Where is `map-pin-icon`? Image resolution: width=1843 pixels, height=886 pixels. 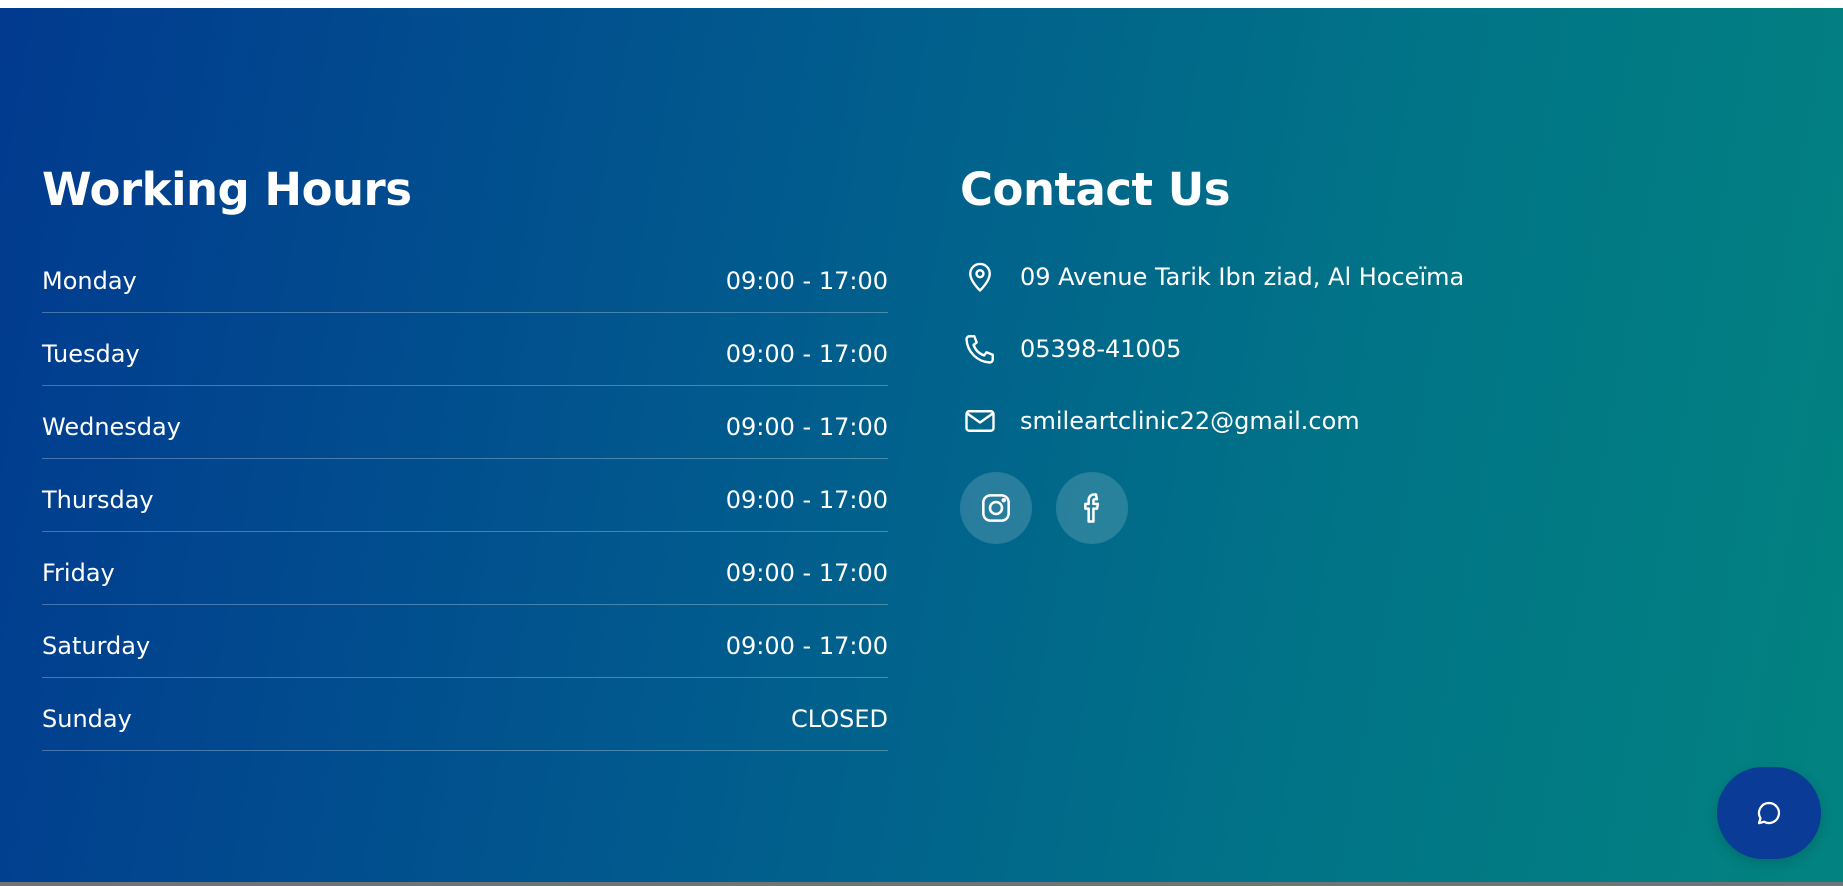
map-pin-icon is located at coordinates (980, 277).